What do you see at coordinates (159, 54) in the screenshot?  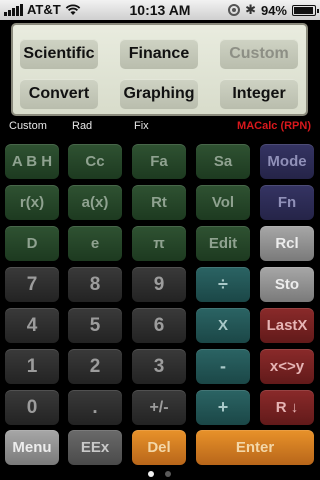 I see `finance-mode-button: Finance` at bounding box center [159, 54].